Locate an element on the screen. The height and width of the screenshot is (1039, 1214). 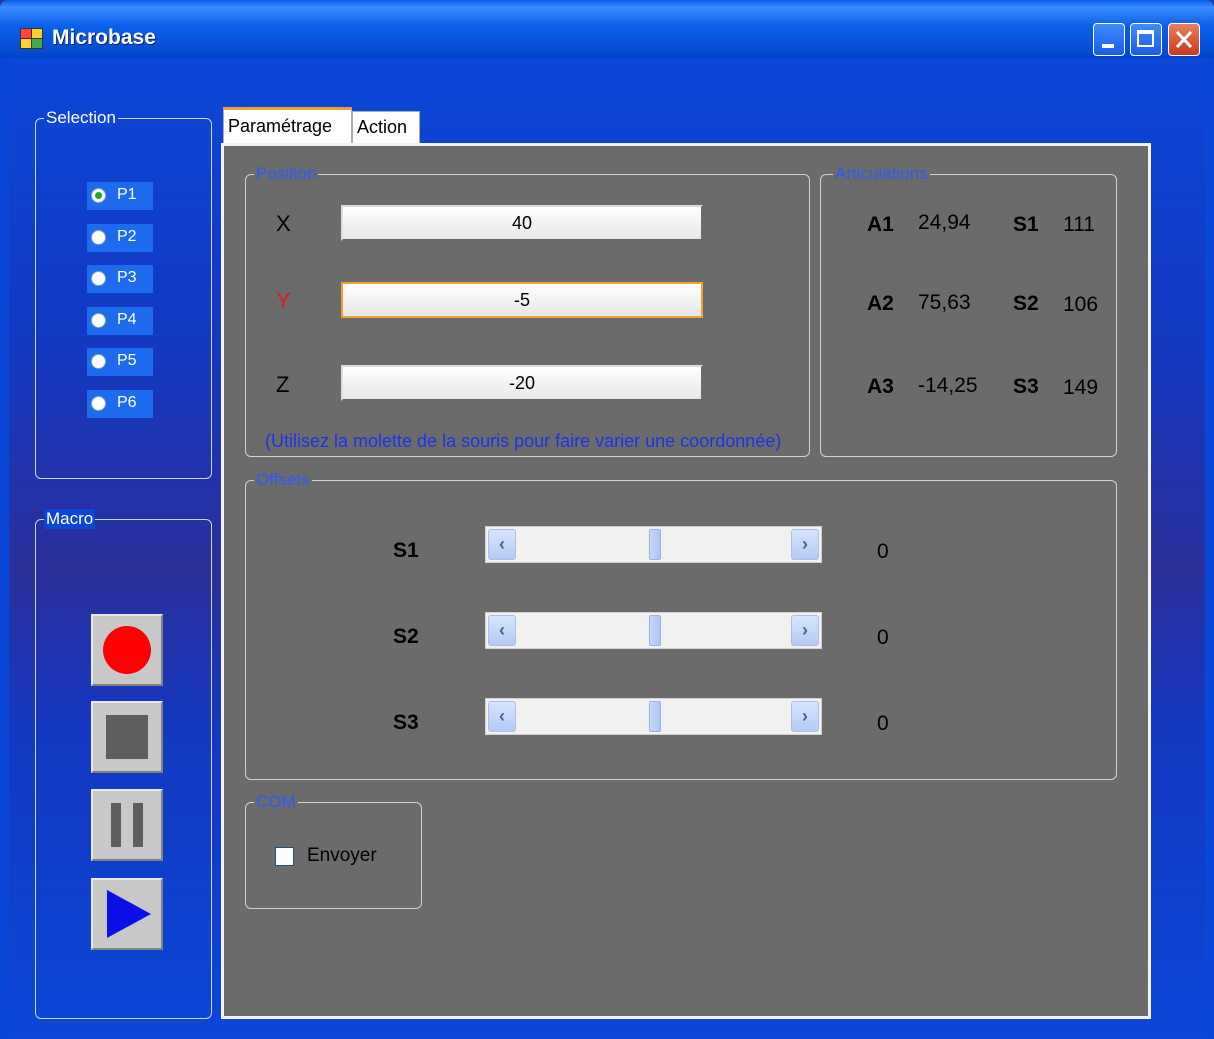
stop-button is located at coordinates (127, 737).